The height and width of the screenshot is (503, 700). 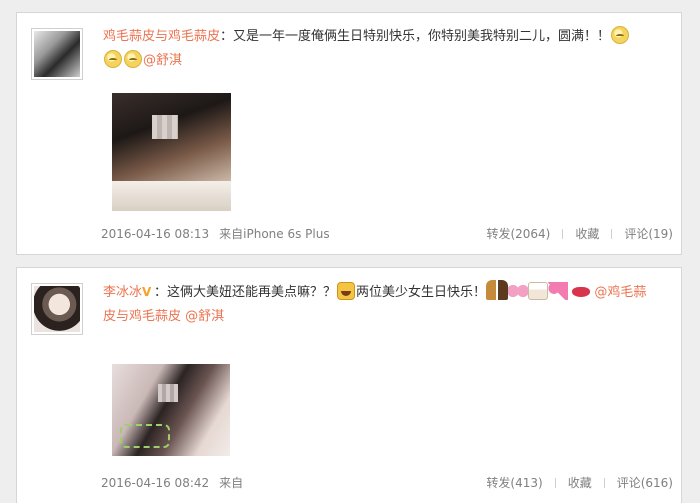 What do you see at coordinates (155, 483) in the screenshot?
I see `timestamp: 2016-04-16 08:42` at bounding box center [155, 483].